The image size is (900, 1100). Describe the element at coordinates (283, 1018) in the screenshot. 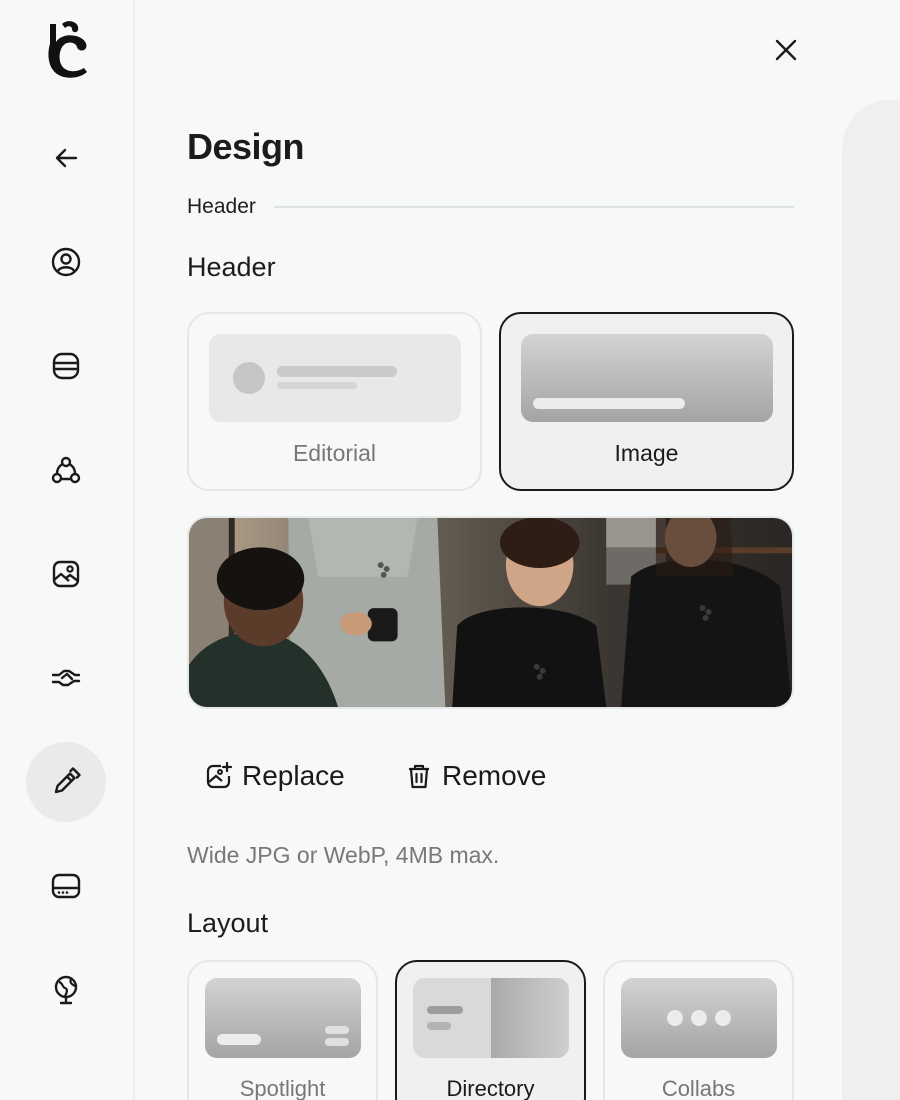

I see `spotlight-thumbnail` at that location.